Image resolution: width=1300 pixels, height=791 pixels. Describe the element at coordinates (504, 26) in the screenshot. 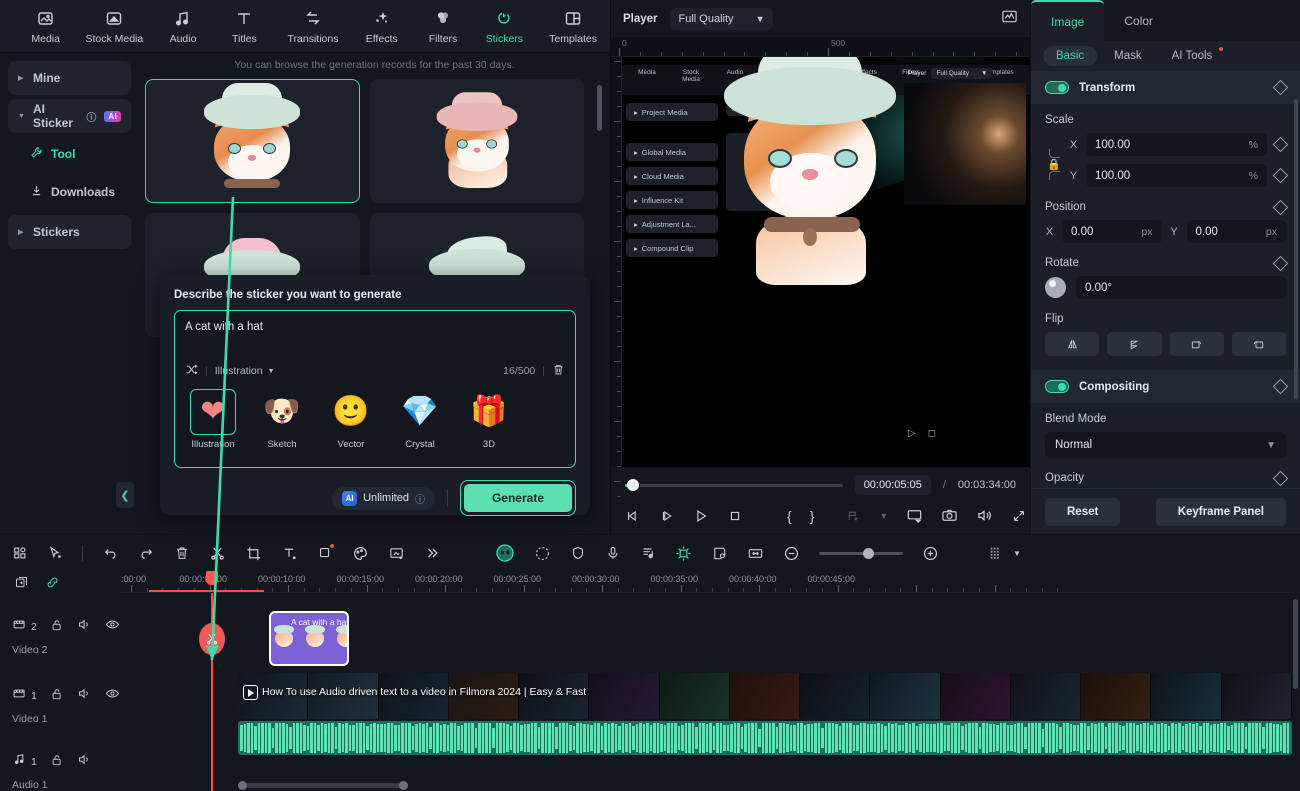

I see `tab-stickers: Stickers` at that location.